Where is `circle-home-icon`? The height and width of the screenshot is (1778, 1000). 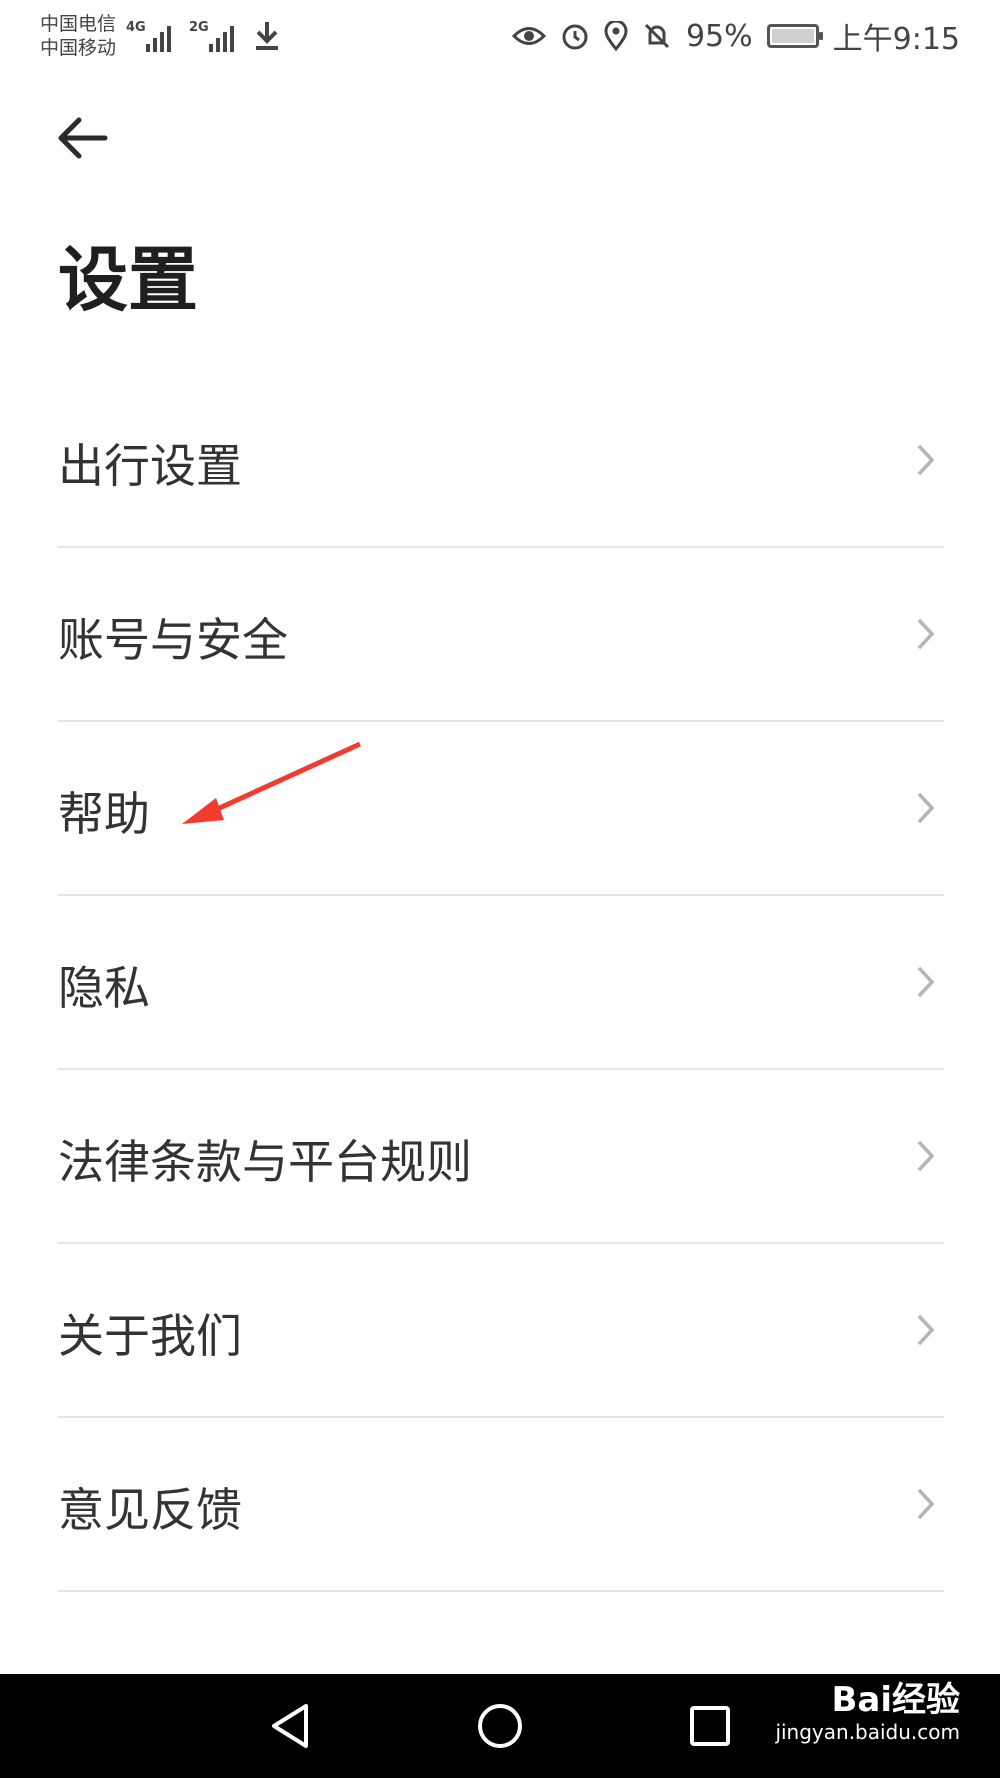 circle-home-icon is located at coordinates (500, 1726).